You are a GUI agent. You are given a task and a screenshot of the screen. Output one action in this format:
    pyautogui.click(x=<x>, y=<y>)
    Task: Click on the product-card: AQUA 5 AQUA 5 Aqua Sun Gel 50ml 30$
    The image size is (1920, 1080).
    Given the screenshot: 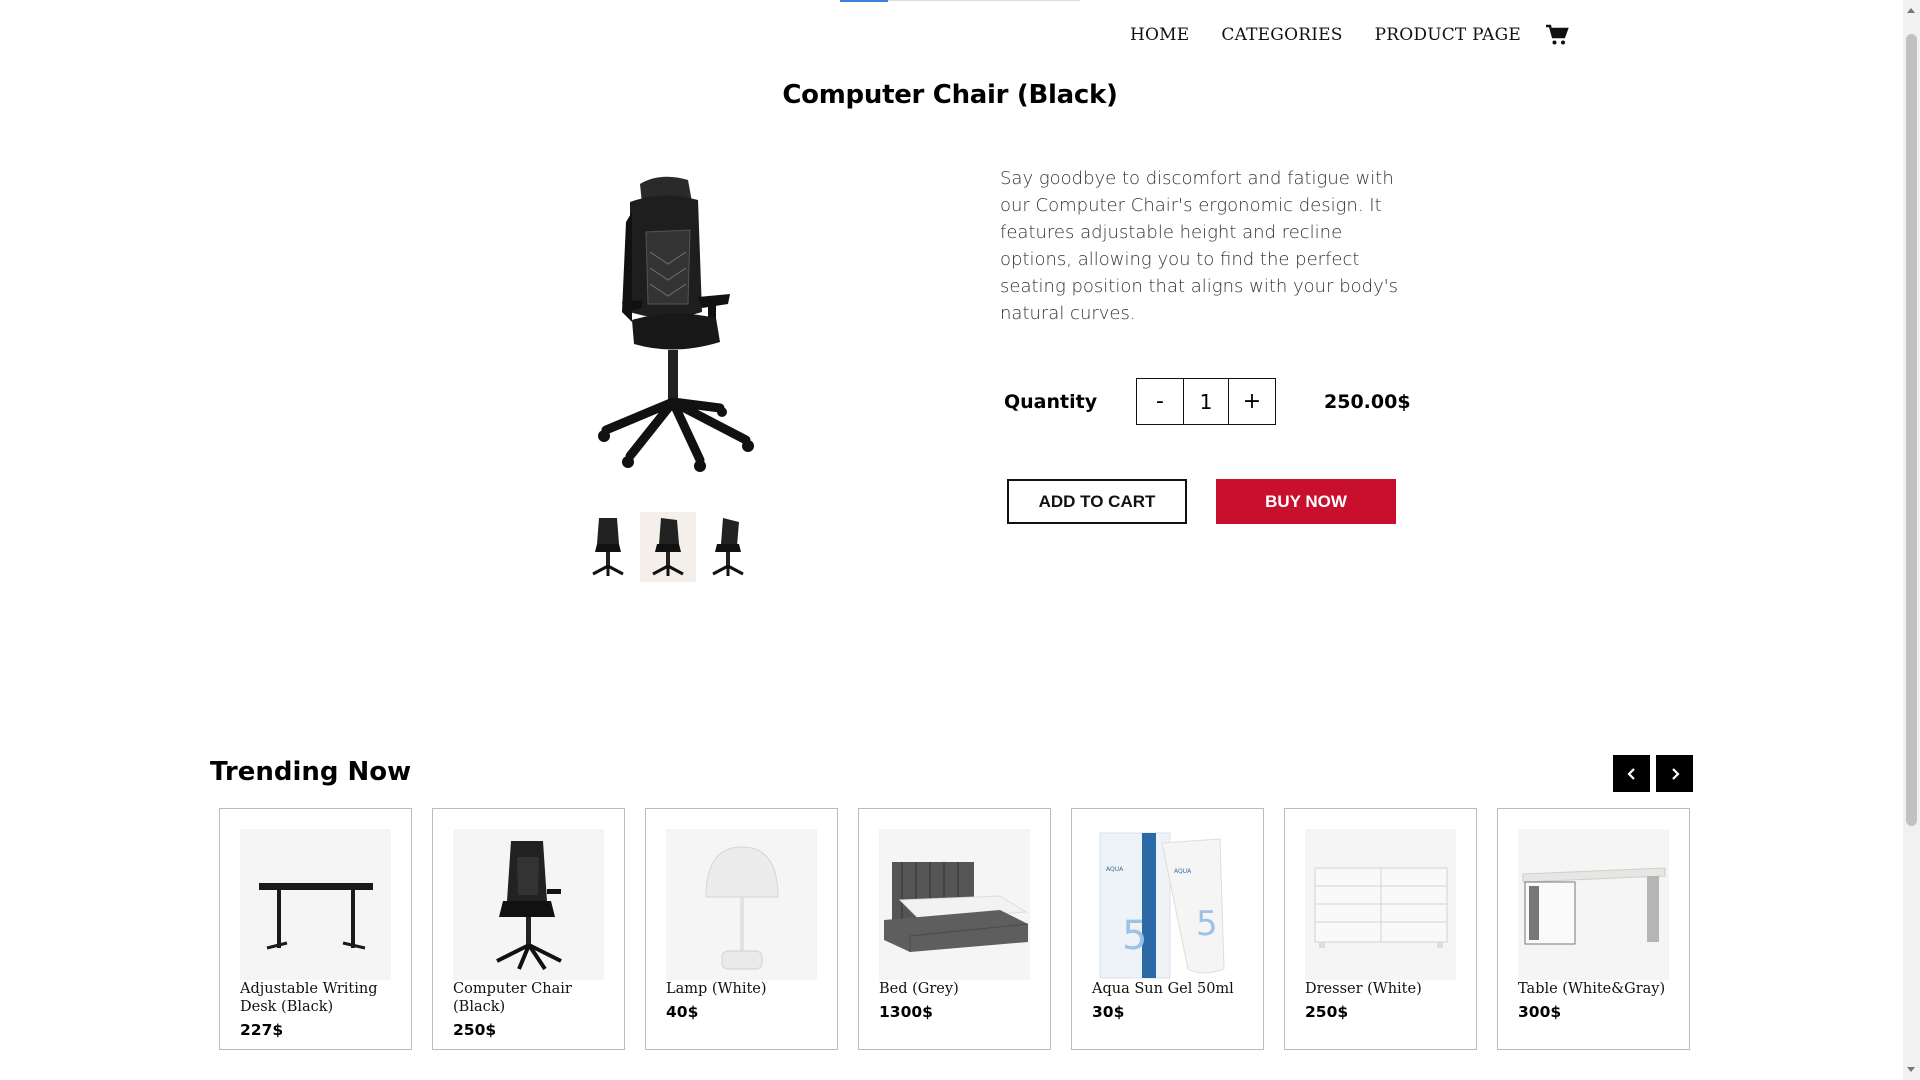 What is the action you would take?
    pyautogui.click(x=1167, y=929)
    